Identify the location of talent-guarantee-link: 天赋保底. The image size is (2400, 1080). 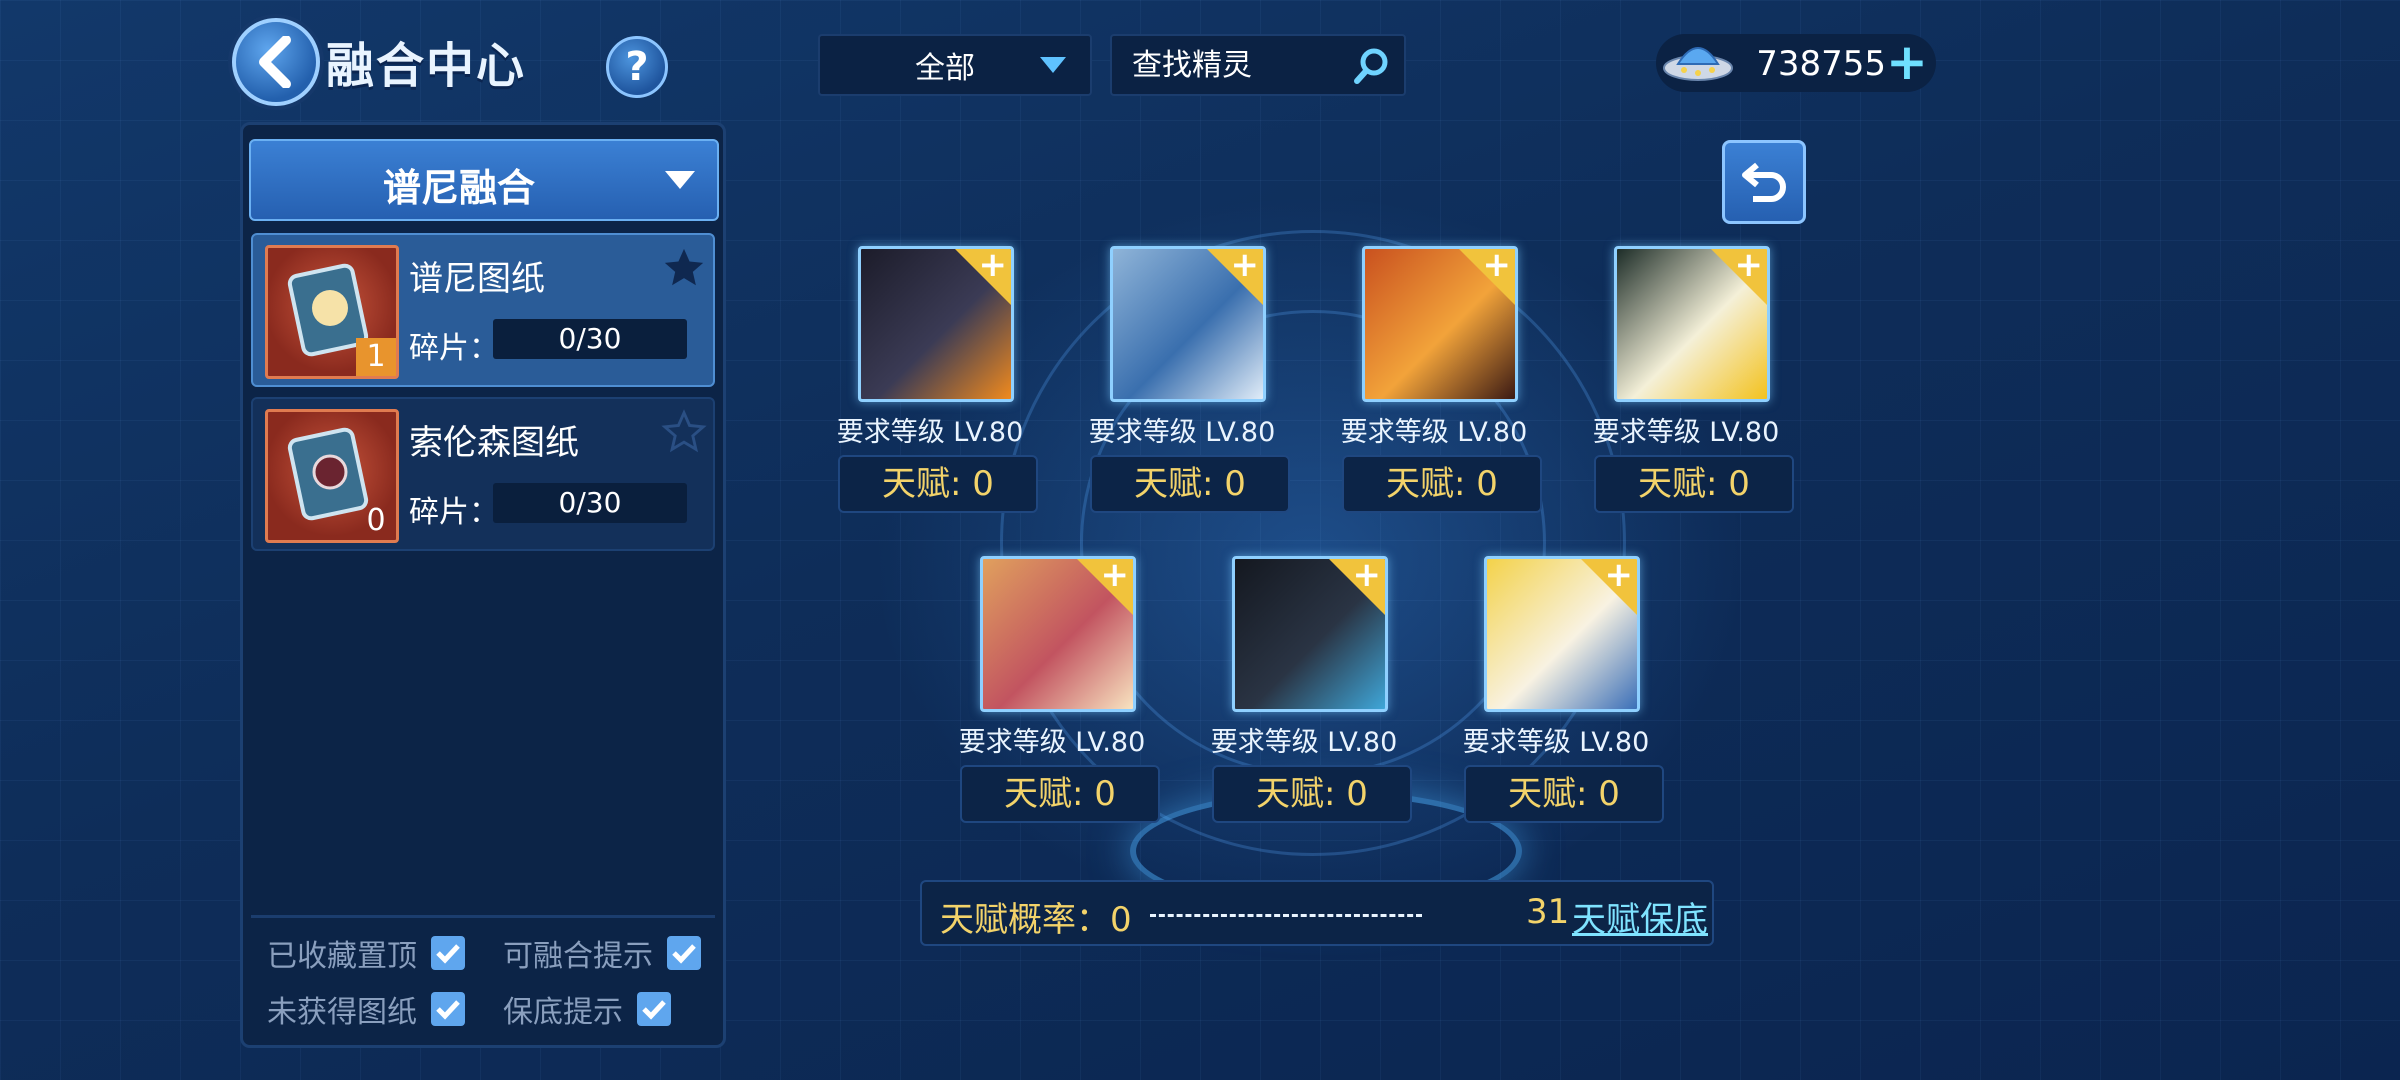
(1640, 916).